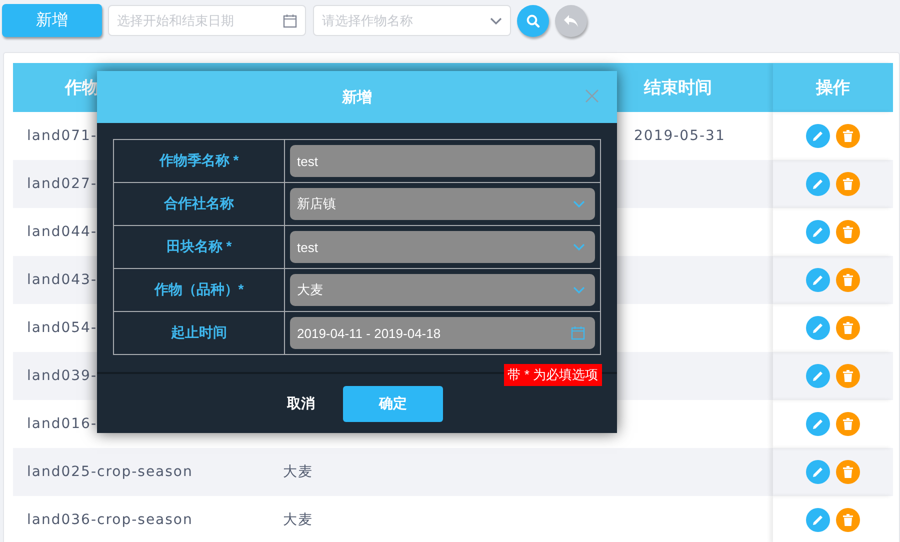 This screenshot has width=900, height=542. What do you see at coordinates (62, 424) in the screenshot?
I see `table-cell: land016-` at bounding box center [62, 424].